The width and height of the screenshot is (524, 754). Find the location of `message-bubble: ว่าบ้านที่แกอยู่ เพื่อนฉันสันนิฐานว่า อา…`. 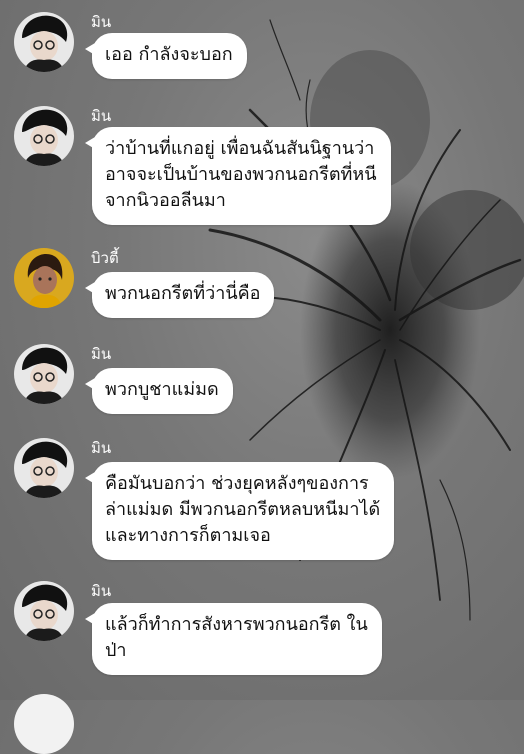

message-bubble: ว่าบ้านที่แกอยู่ เพื่อนฉันสันนิฐานว่า อา… is located at coordinates (238, 176).